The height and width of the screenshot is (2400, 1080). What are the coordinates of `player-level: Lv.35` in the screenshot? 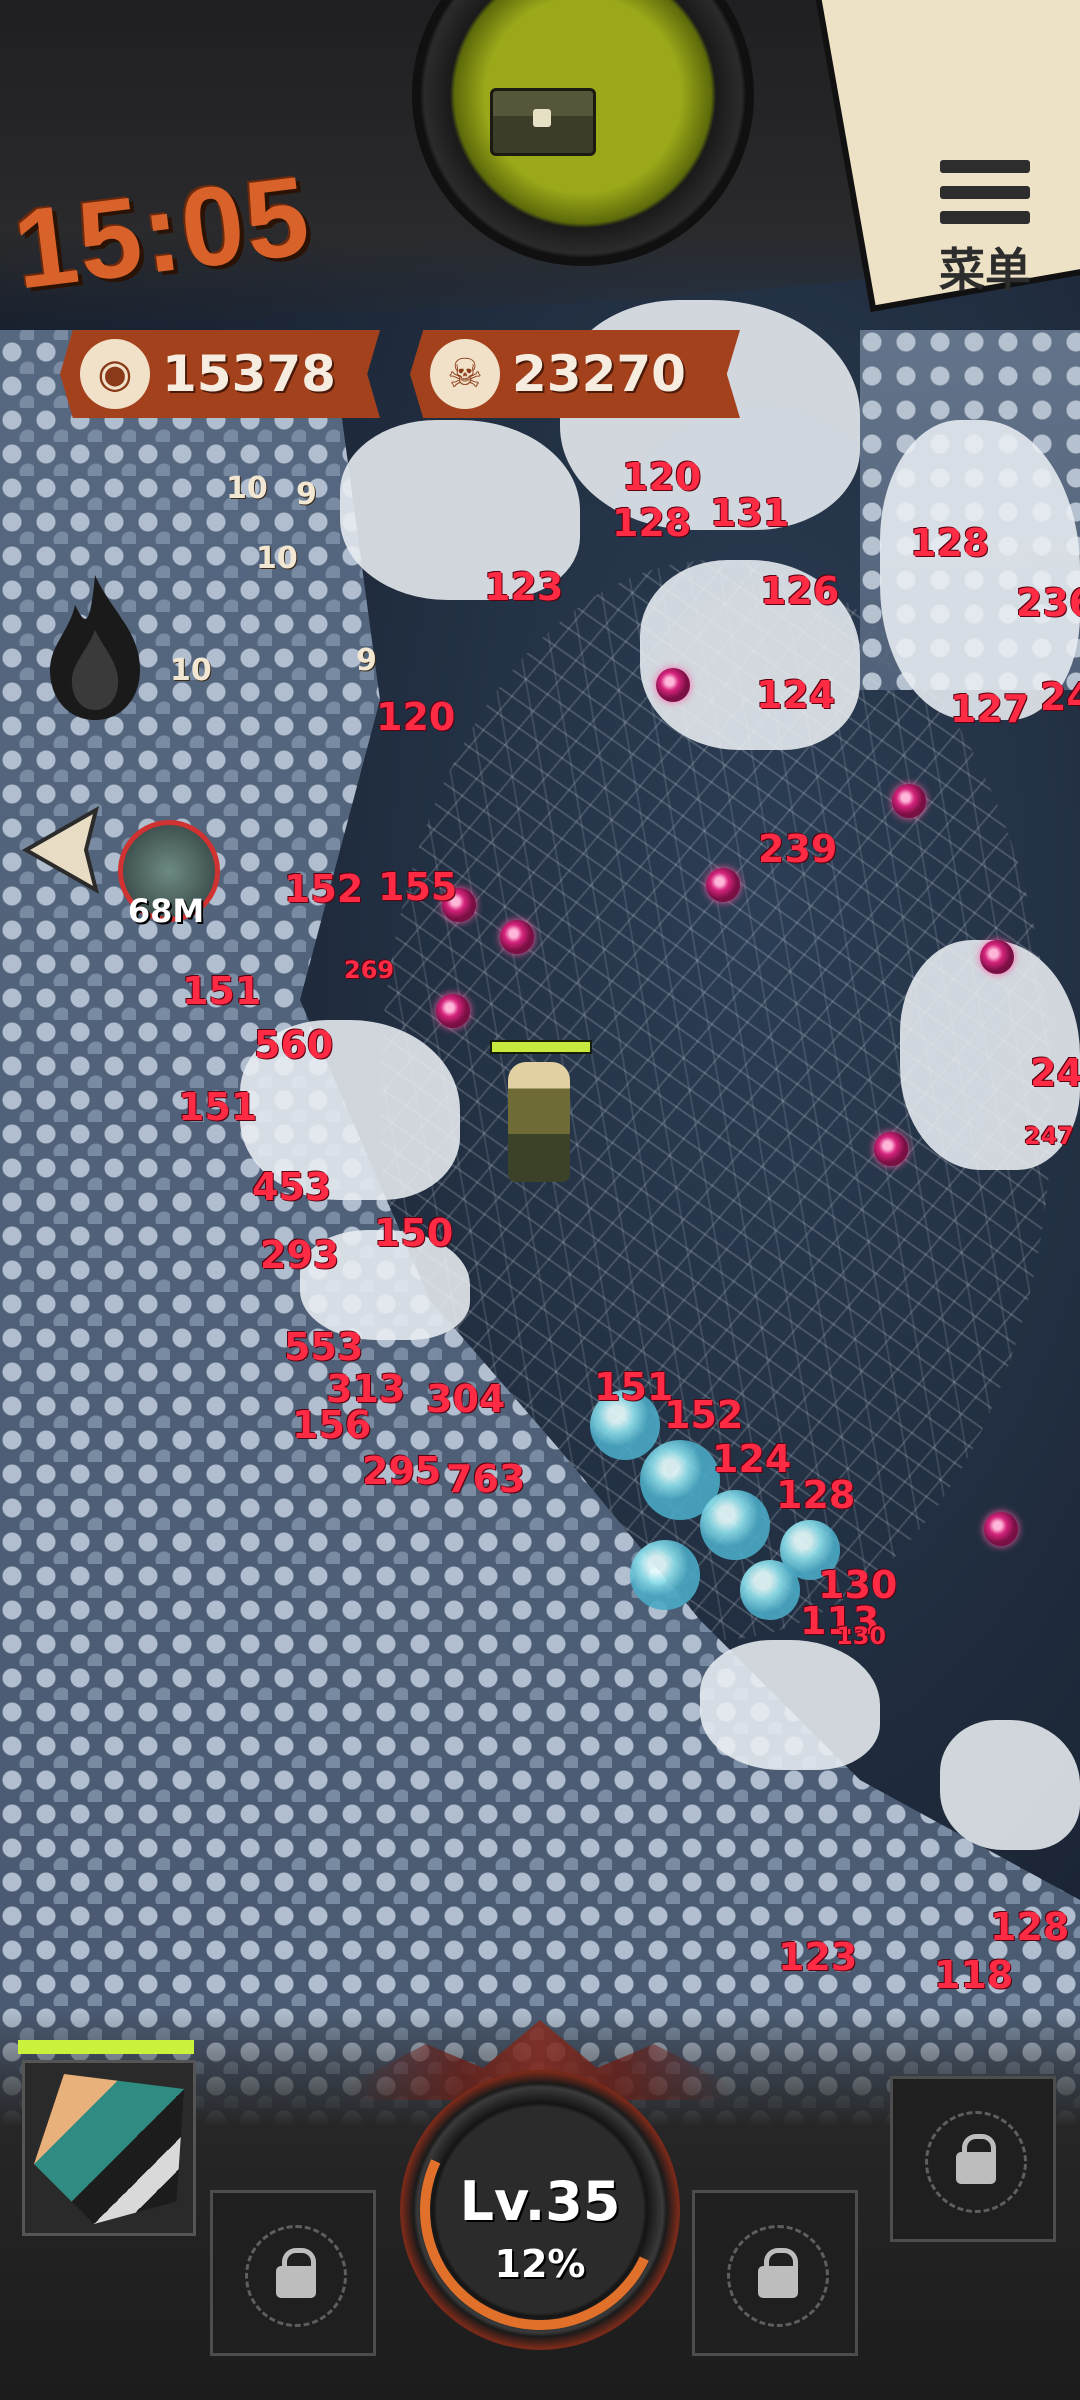 It's located at (540, 2201).